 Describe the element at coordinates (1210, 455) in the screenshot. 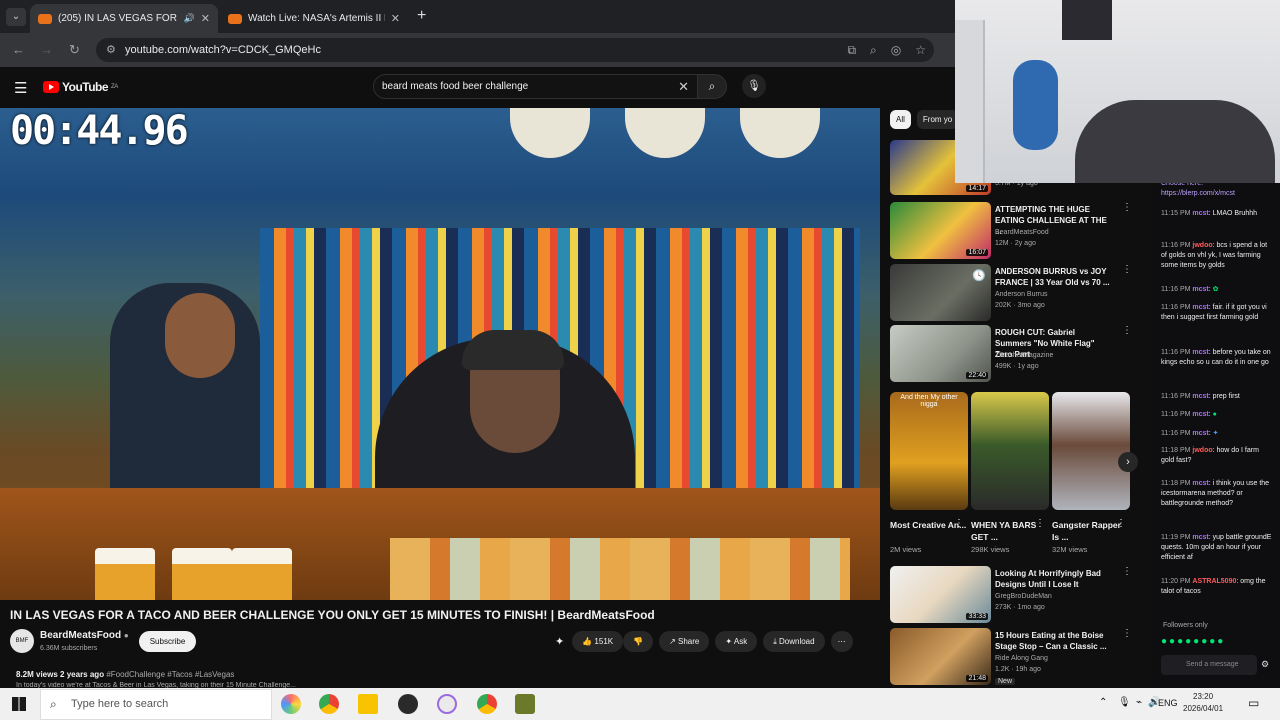

I see `chat-message: 11:18 PM jwdoo: how do I farm gold fast?` at that location.